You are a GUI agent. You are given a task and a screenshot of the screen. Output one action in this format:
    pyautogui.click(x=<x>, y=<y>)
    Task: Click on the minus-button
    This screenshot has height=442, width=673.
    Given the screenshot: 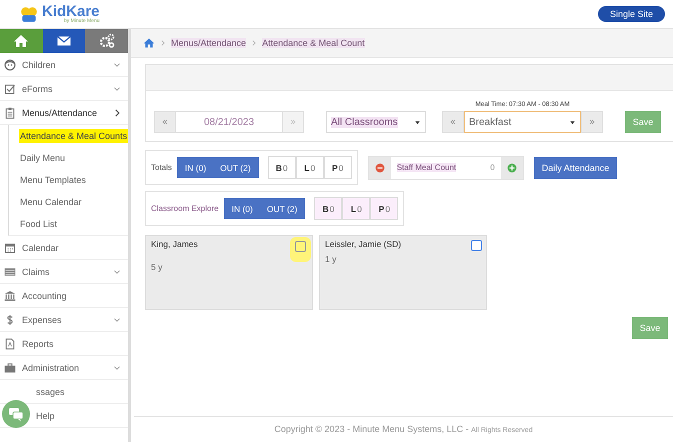 What is the action you would take?
    pyautogui.click(x=379, y=167)
    